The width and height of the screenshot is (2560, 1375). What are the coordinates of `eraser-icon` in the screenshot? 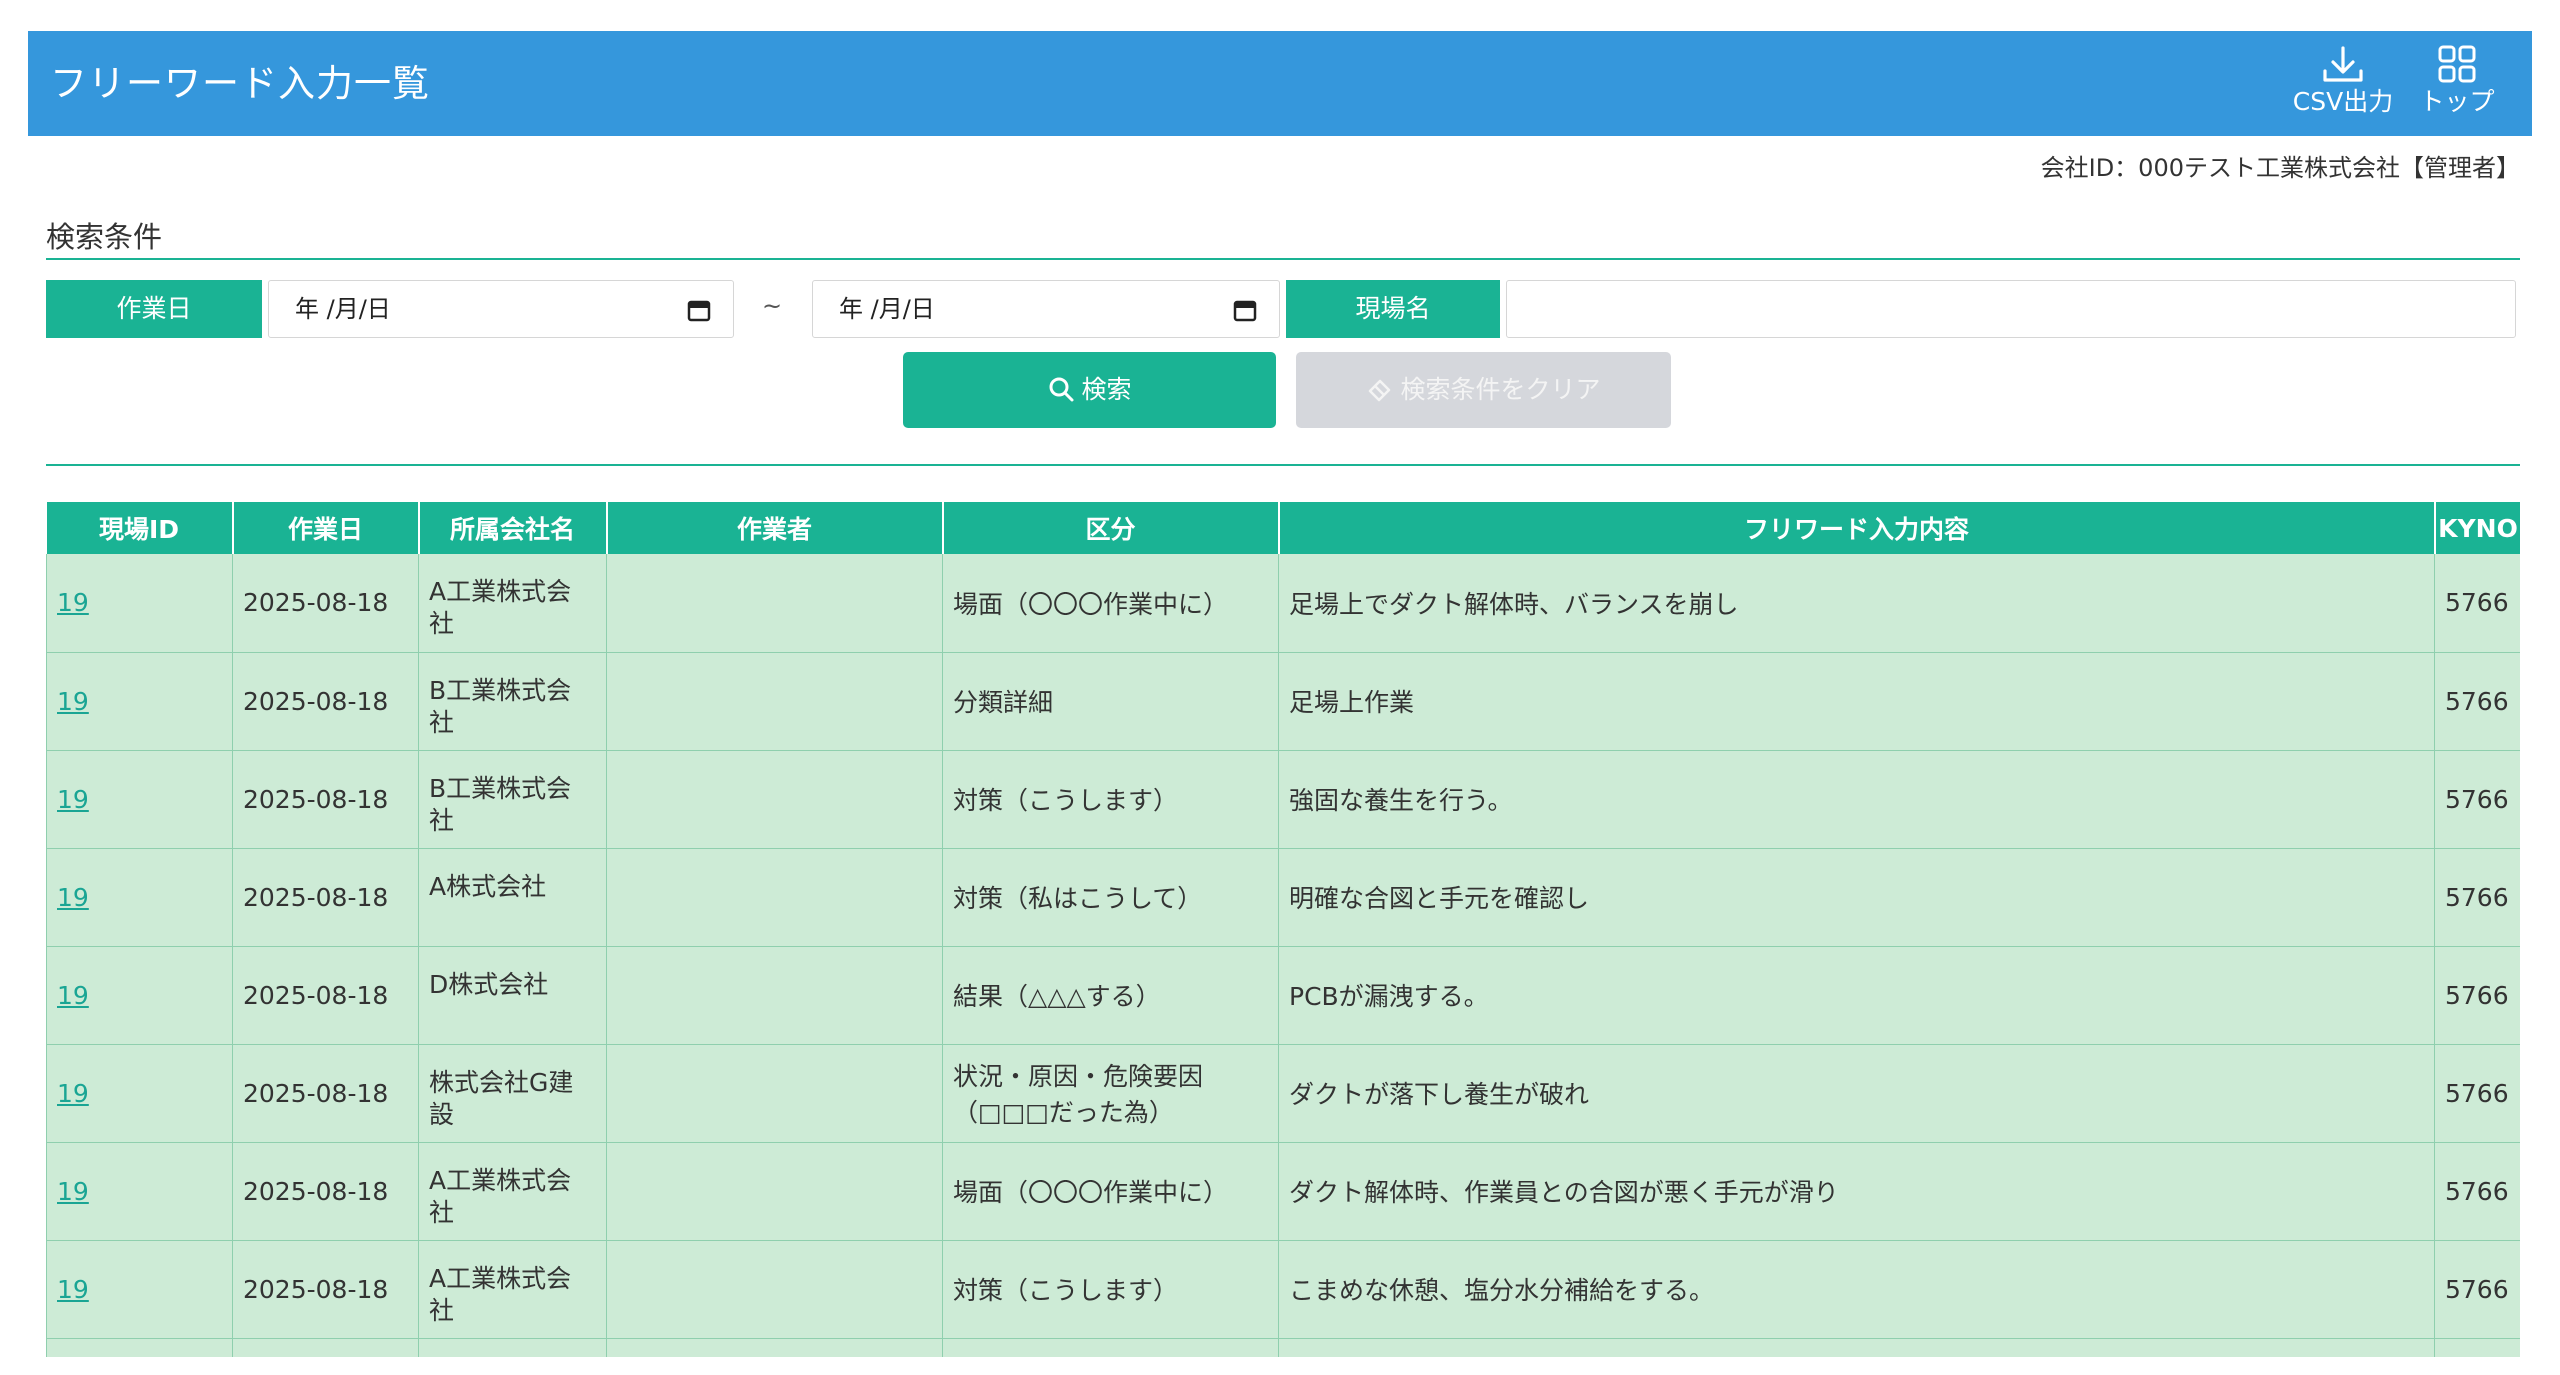 It's located at (1380, 390).